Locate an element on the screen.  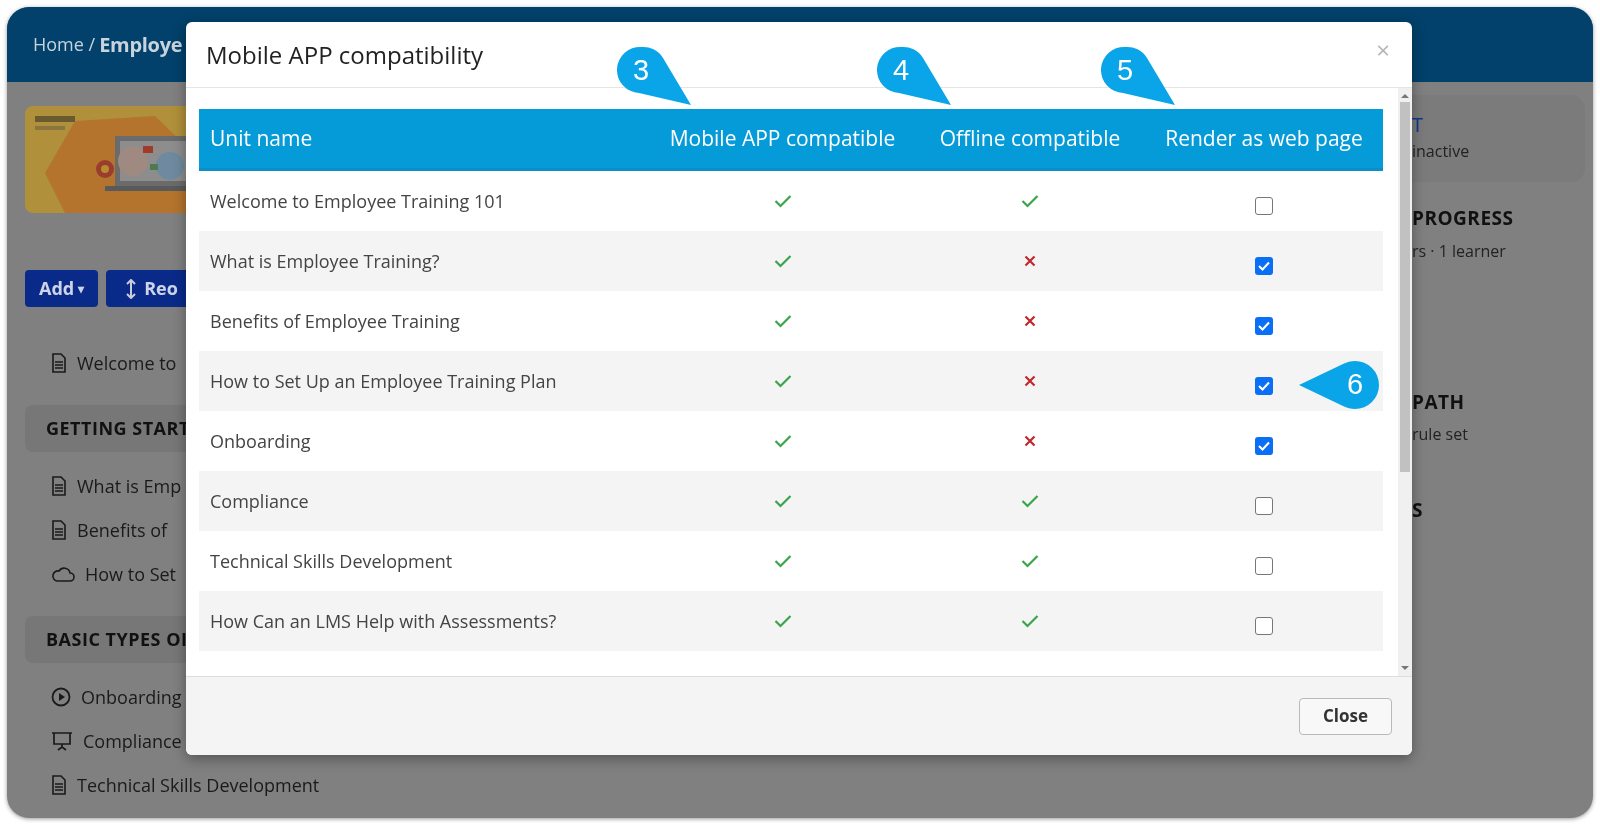
cloud-icon is located at coordinates (63, 574).